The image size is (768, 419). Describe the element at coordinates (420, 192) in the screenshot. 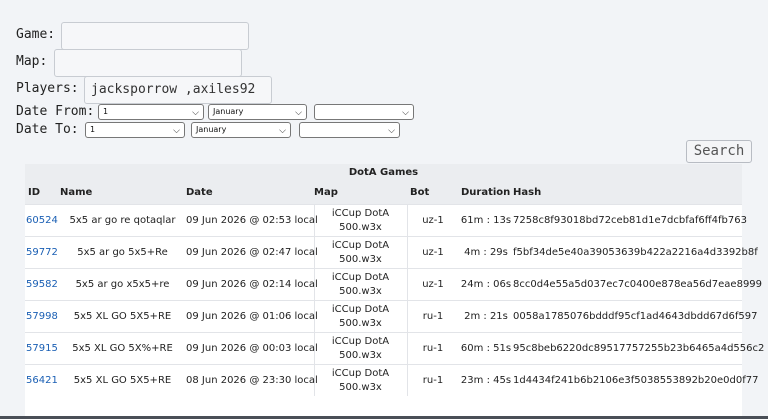

I see `header-bot: Bot` at that location.